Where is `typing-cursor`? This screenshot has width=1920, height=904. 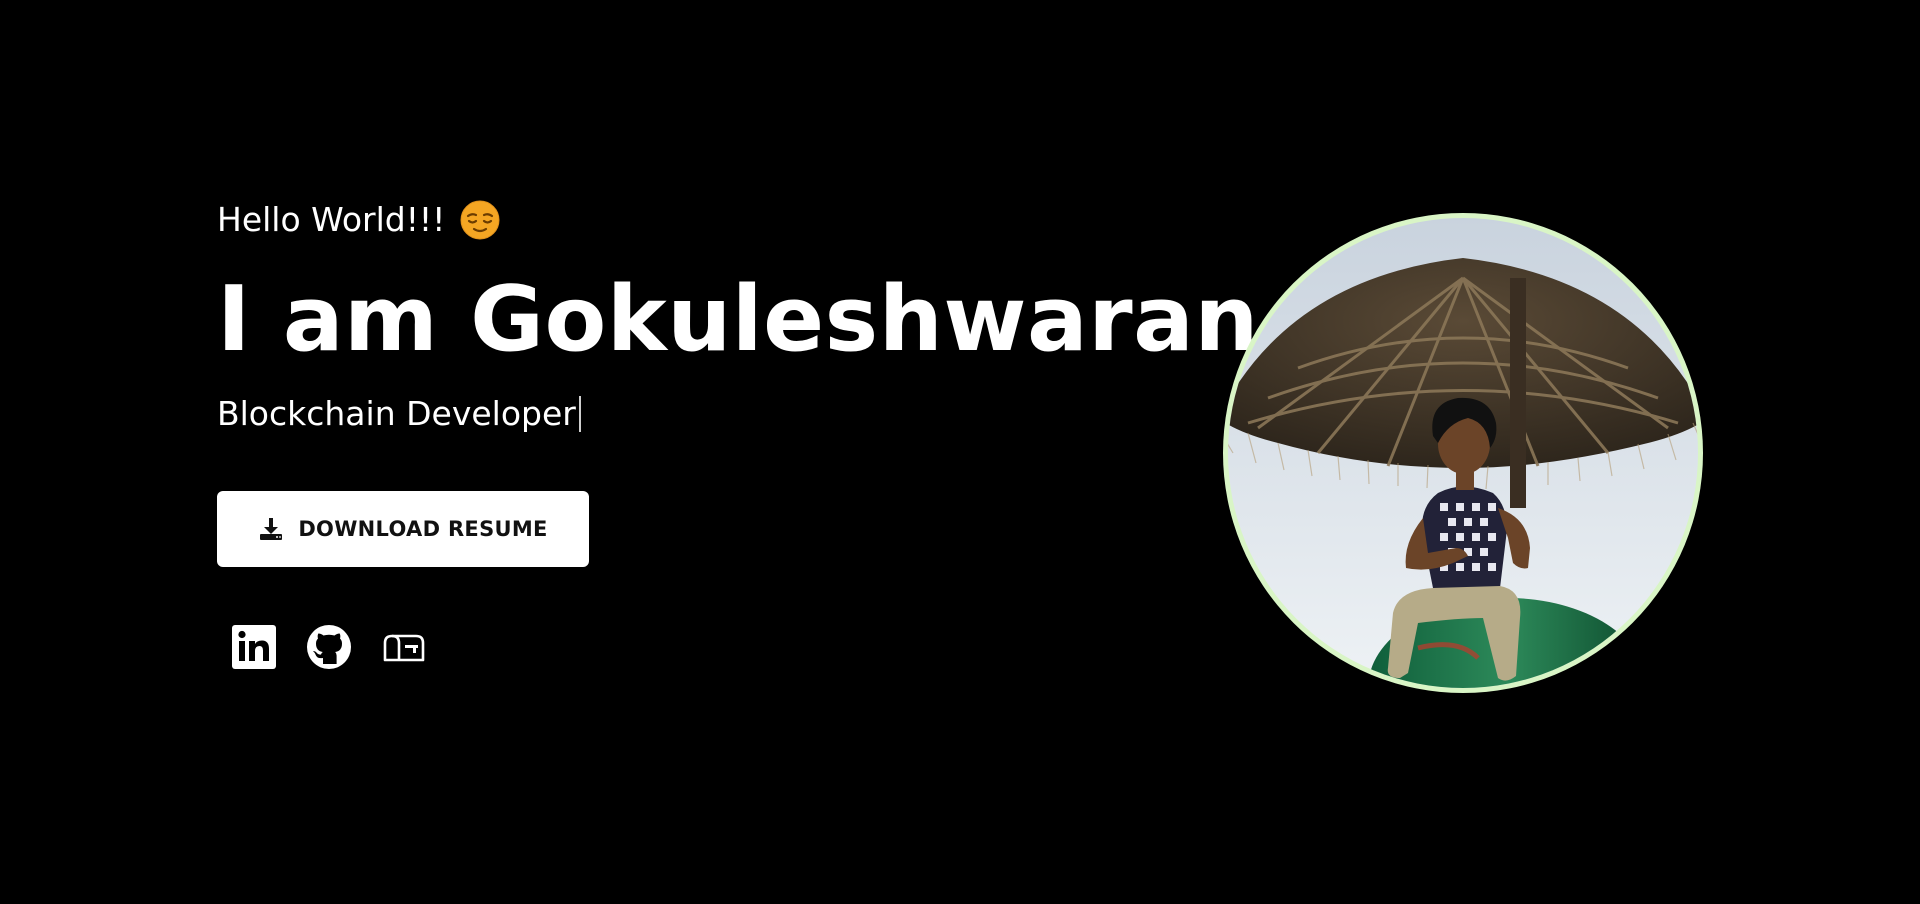
typing-cursor is located at coordinates (579, 414).